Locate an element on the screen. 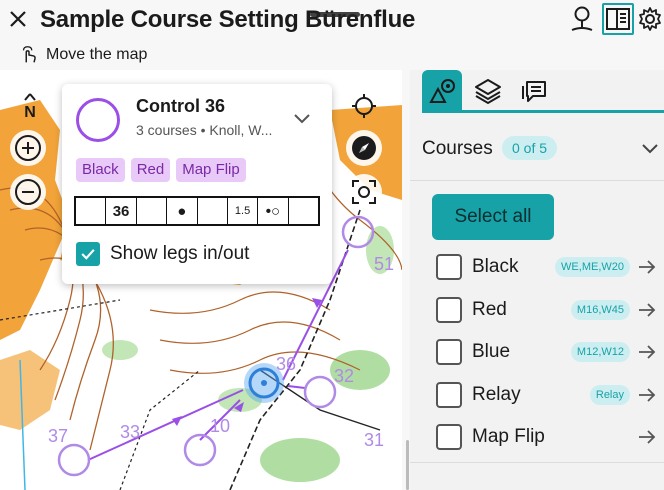  control-description-row: 36 ● 1.5 •○ is located at coordinates (197, 211).